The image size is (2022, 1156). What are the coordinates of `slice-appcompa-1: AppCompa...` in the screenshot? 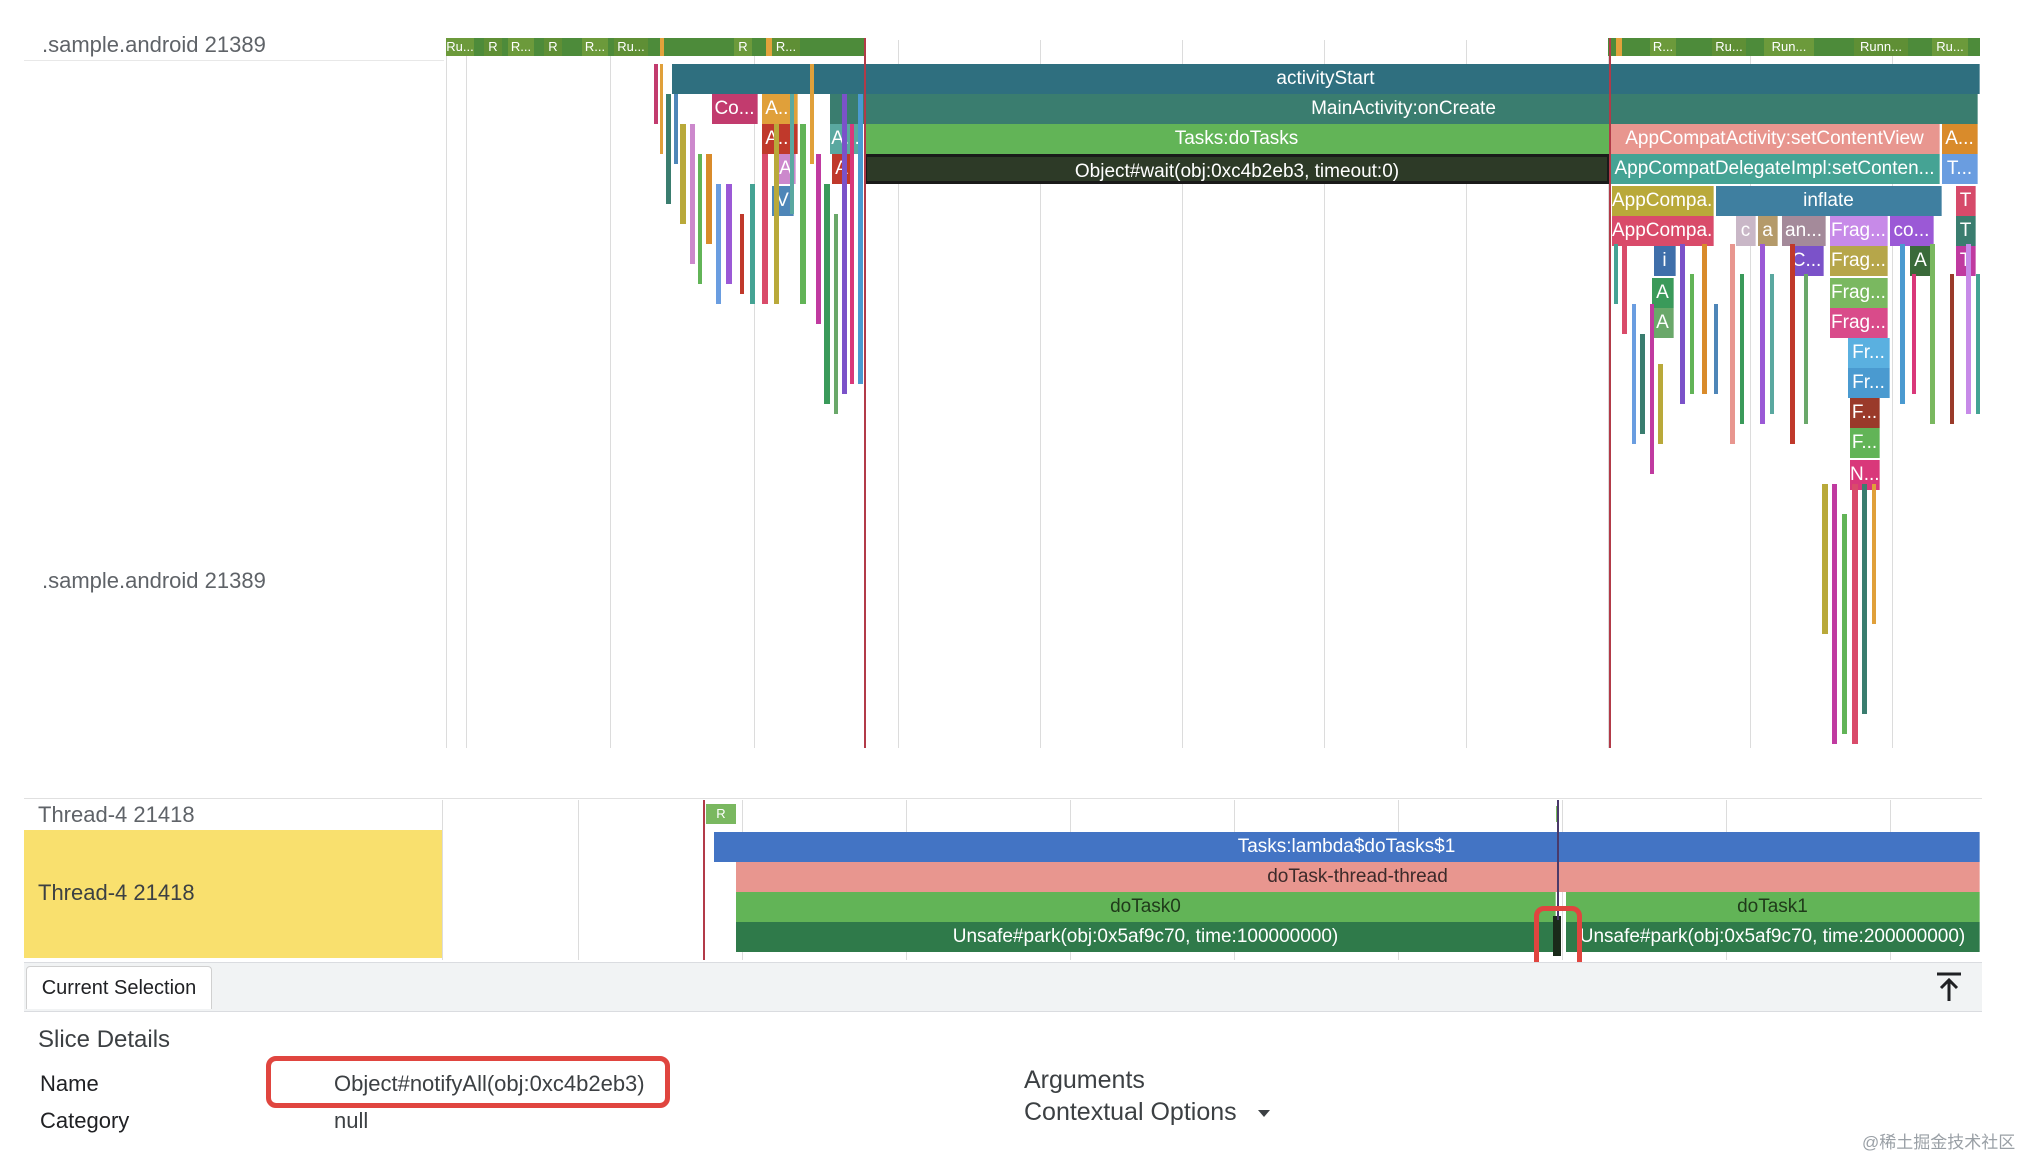 It's located at (1663, 201).